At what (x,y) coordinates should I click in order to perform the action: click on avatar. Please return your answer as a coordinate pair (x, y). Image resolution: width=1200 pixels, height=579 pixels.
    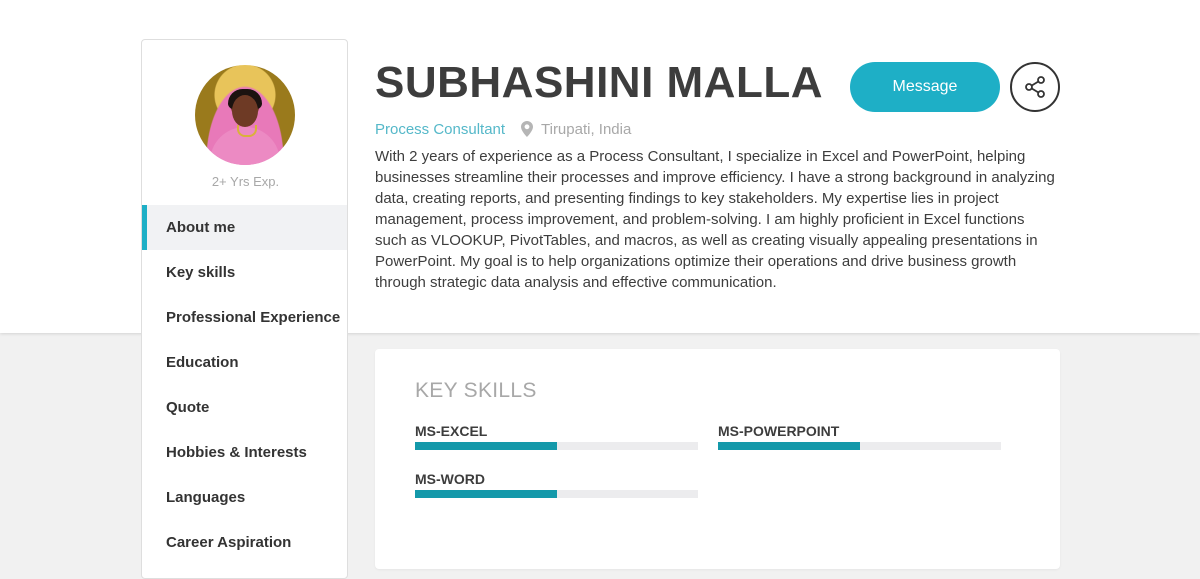
    Looking at the image, I should click on (245, 115).